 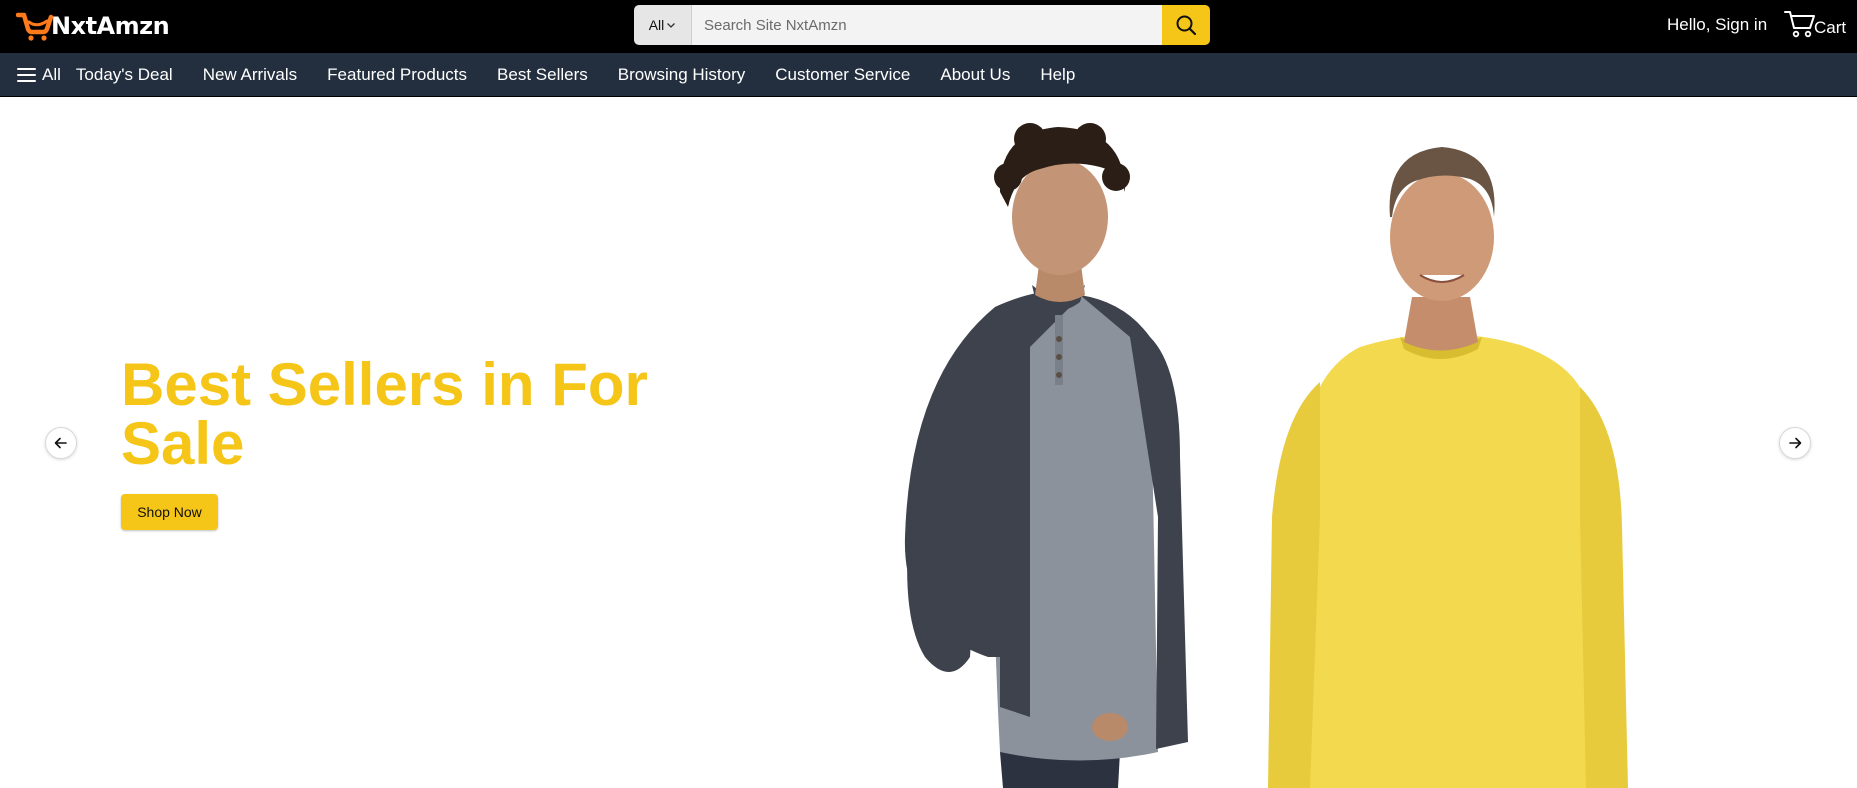 I want to click on search-icon, so click(x=1186, y=25).